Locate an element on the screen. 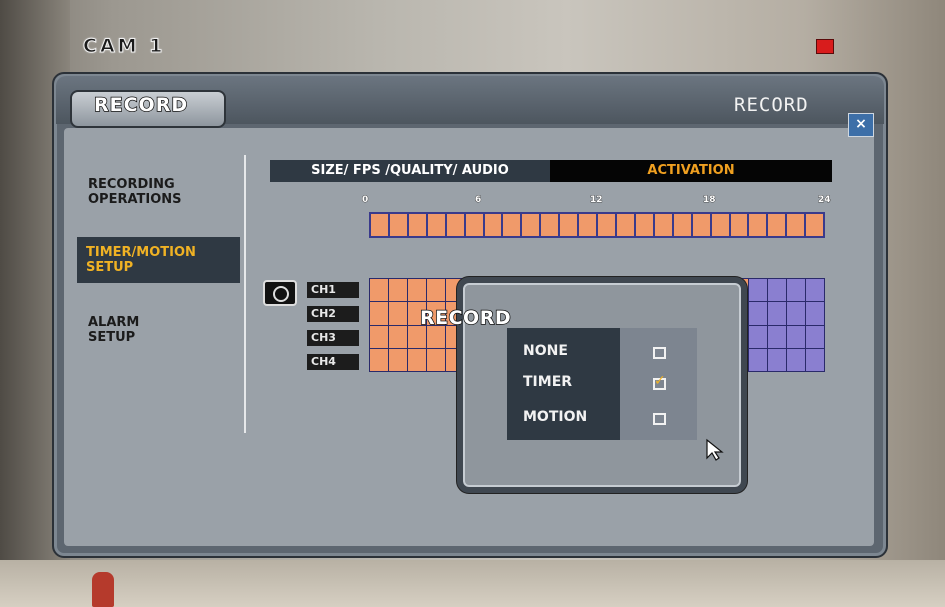  menu-item-line: OPERATIONS is located at coordinates (135, 199).